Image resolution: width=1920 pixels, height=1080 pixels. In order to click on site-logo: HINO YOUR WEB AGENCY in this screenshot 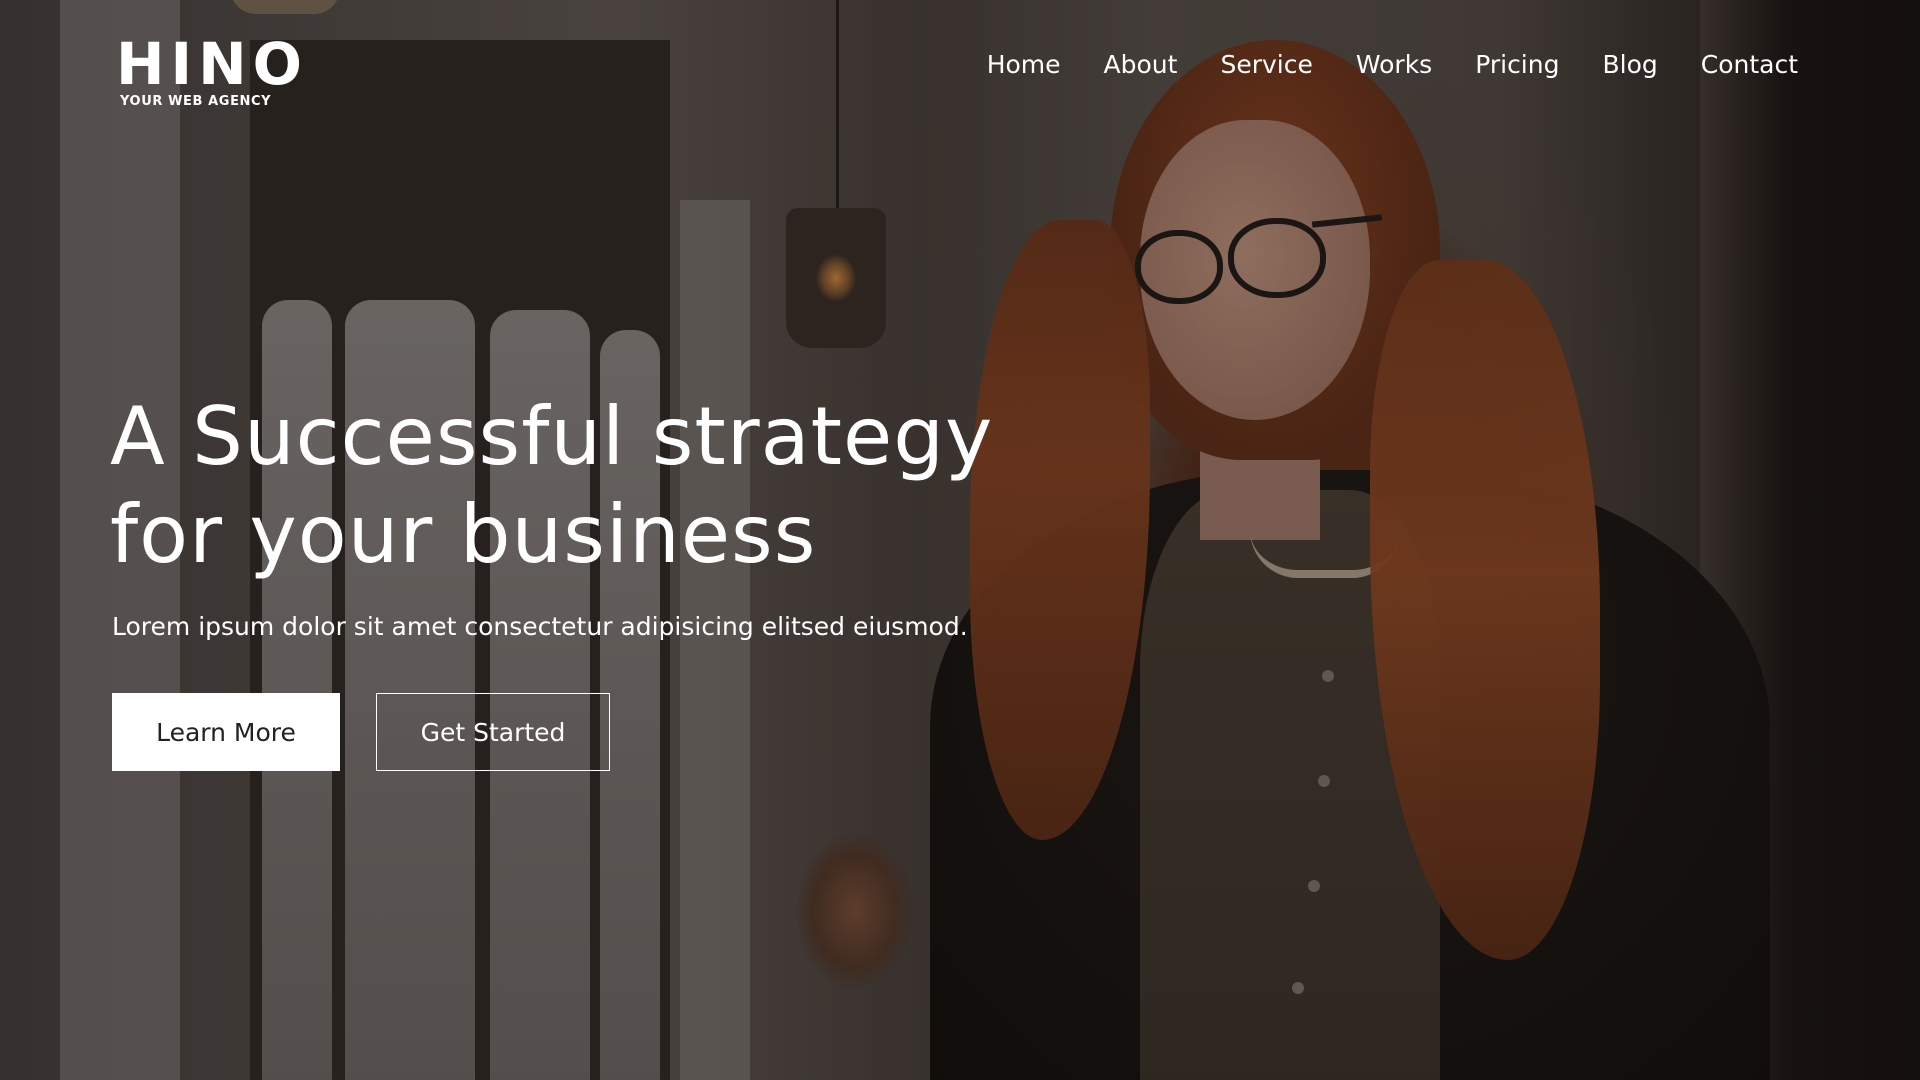, I will do `click(212, 71)`.